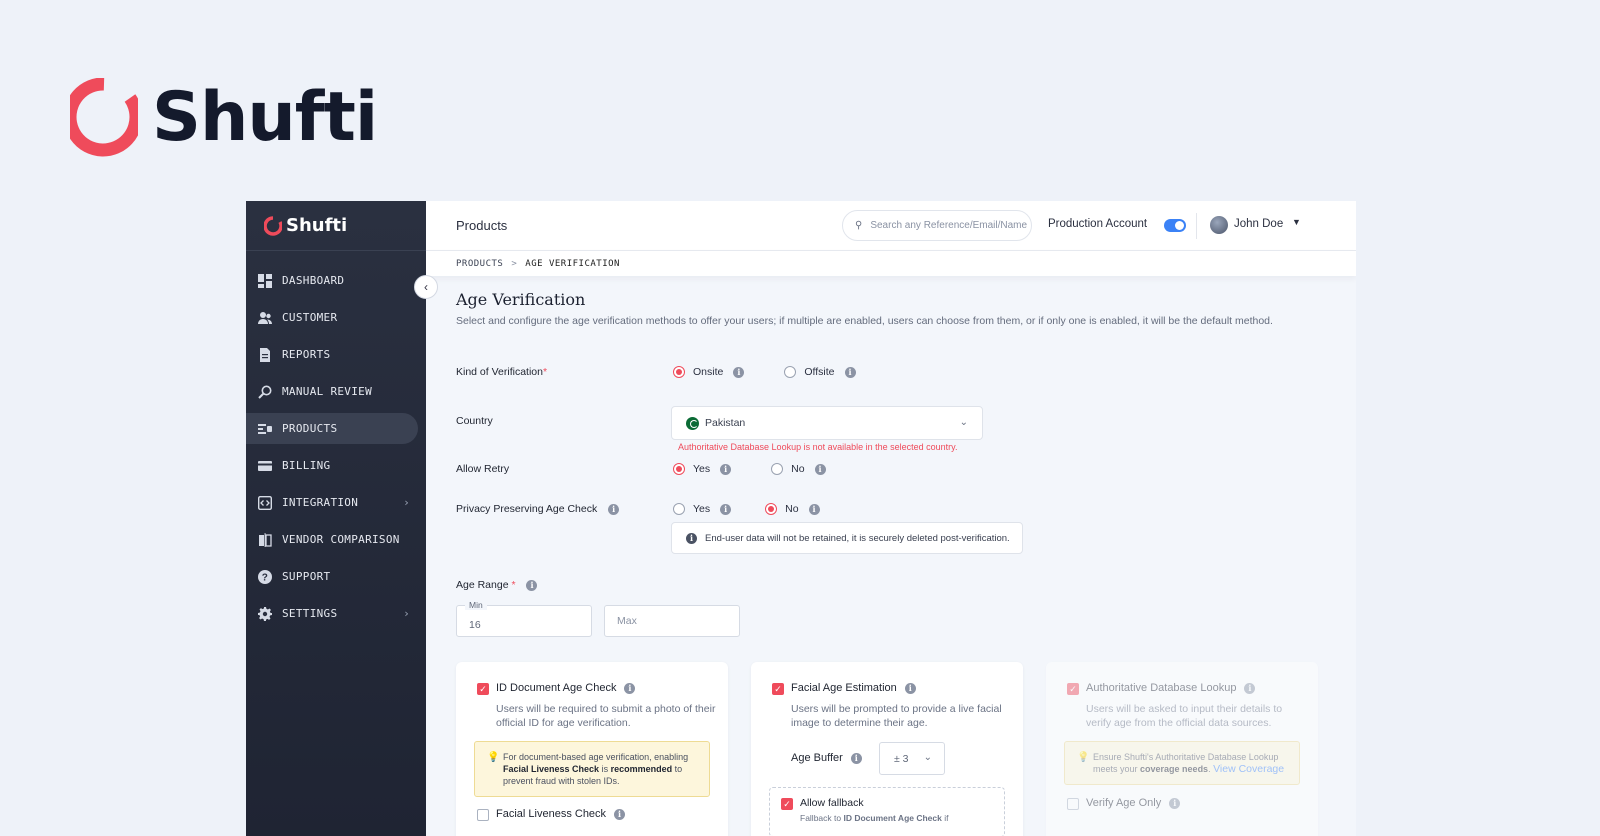 This screenshot has width=1600, height=836. Describe the element at coordinates (702, 509) in the screenshot. I see `radio-privacy-yes: Yes i` at that location.